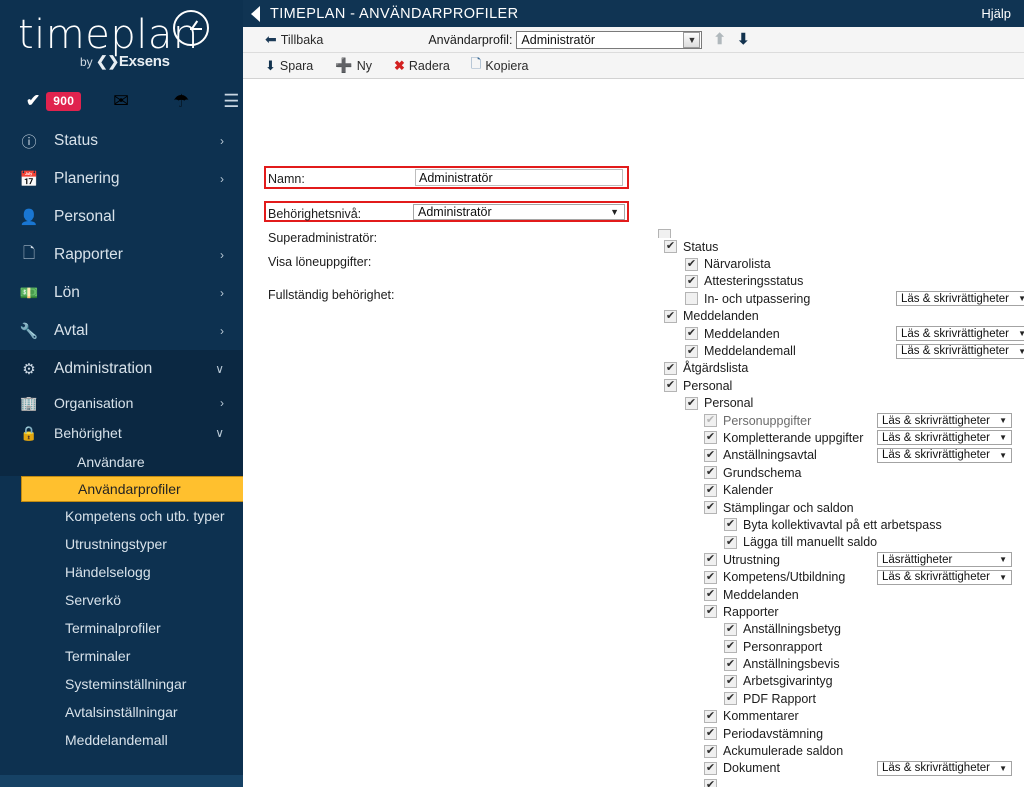 The image size is (1024, 787). Describe the element at coordinates (944, 560) in the screenshot. I see `permission-level-select: Läsrättigheter ▼` at that location.